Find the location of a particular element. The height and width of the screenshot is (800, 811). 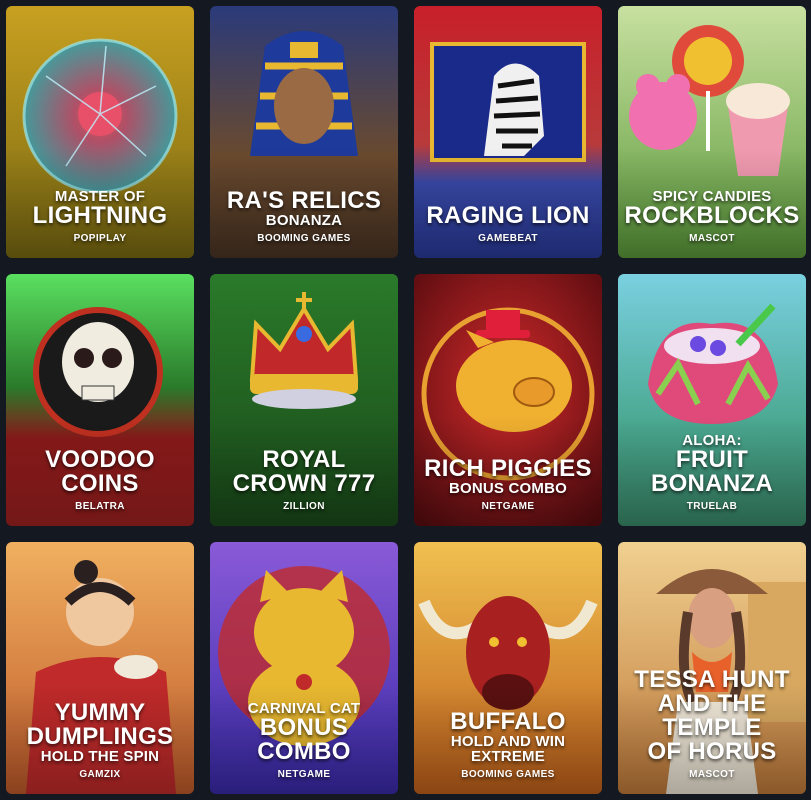

game-title-line-2: COMBO is located at coordinates (304, 751).